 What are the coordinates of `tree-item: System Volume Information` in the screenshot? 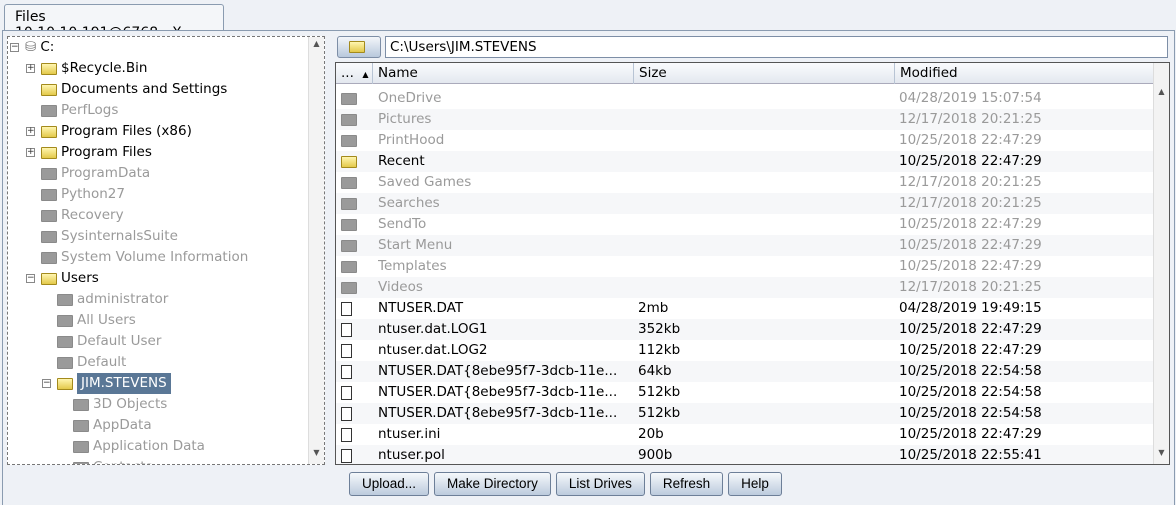 It's located at (137, 257).